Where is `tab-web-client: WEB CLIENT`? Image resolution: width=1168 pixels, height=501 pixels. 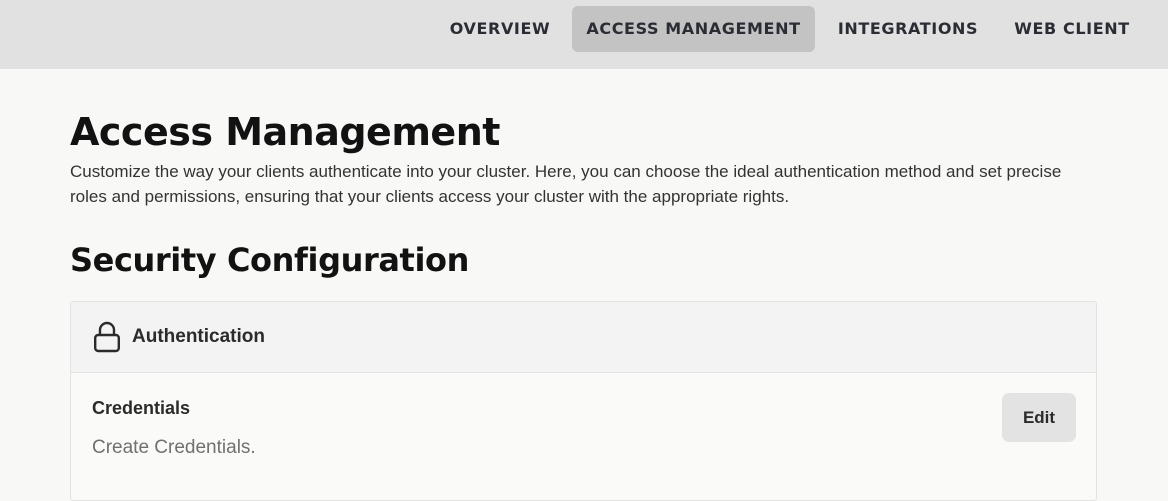
tab-web-client: WEB CLIENT is located at coordinates (1072, 29).